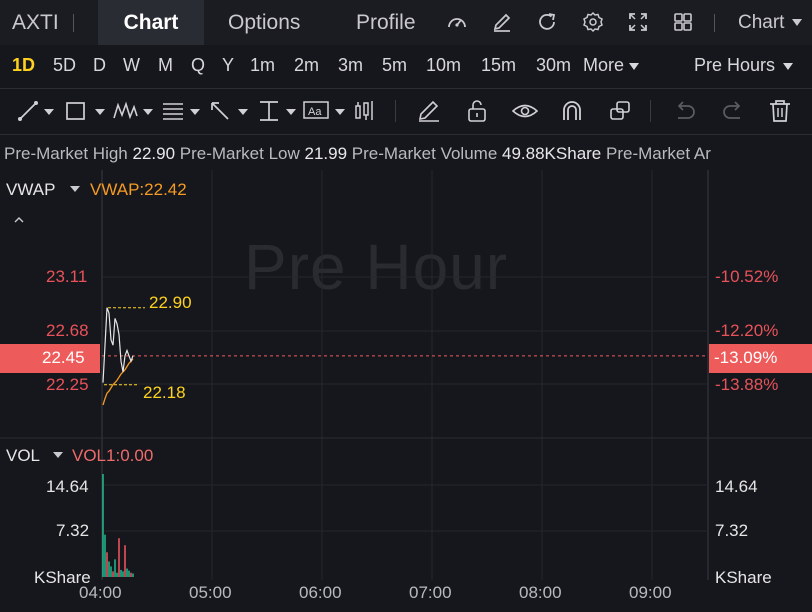  What do you see at coordinates (131, 65) in the screenshot?
I see `interval-w: W` at bounding box center [131, 65].